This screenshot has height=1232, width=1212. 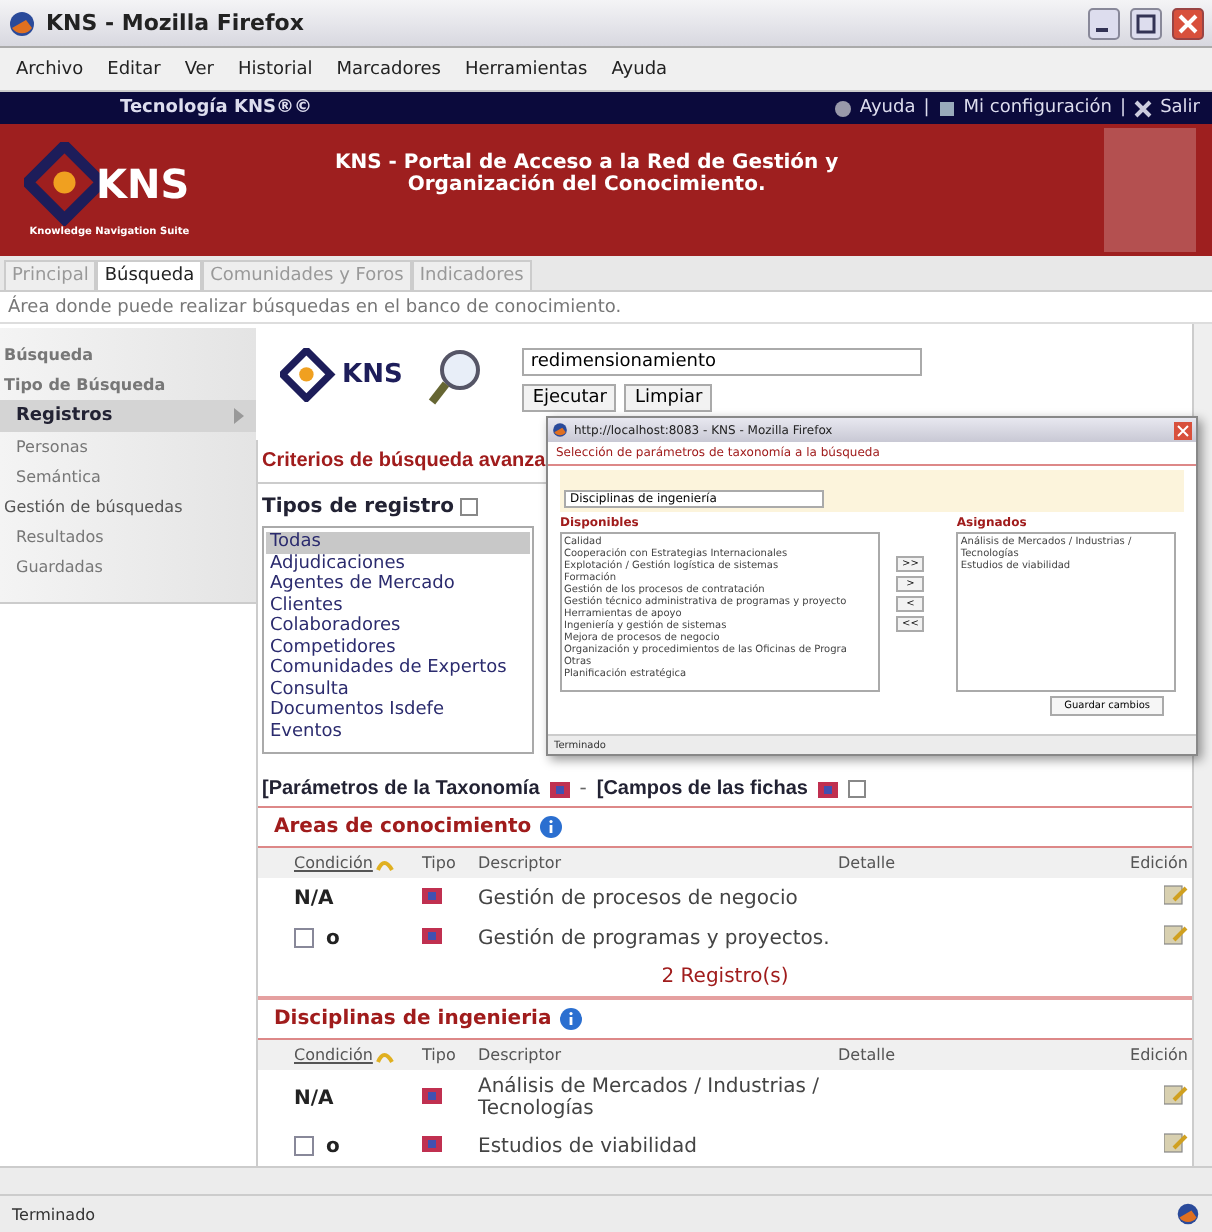 I want to click on record-type-list: Todas Adjudicaciones Agentes de Mercado Clientes Colaboradores Competidores Comunidades de Expertos Consulta Documentos Isdefe Eventos, so click(x=398, y=640).